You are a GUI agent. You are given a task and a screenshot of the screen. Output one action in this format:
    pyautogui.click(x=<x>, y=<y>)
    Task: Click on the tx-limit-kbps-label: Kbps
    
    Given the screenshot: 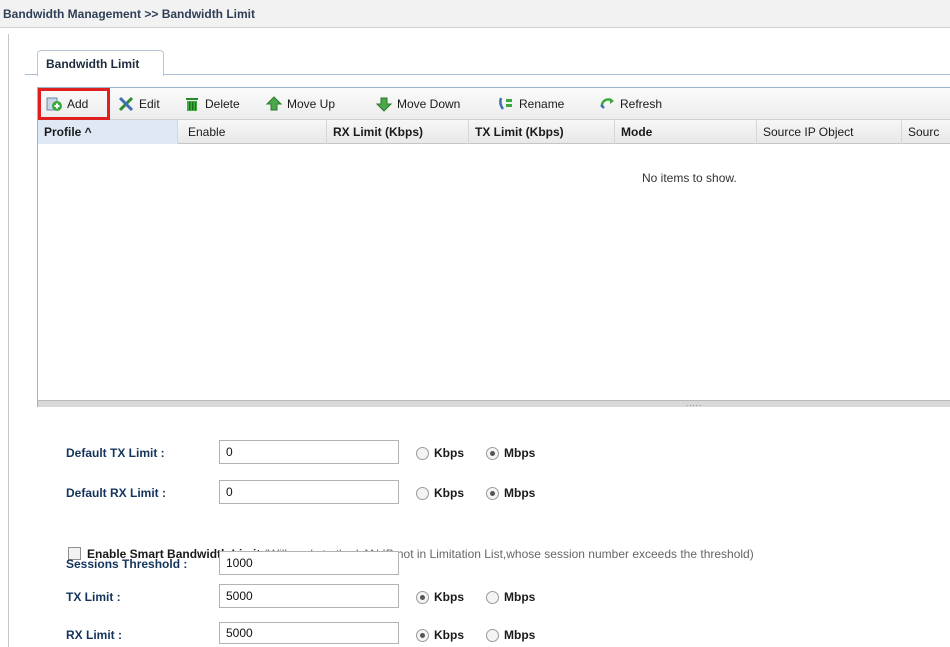 What is the action you would take?
    pyautogui.click(x=449, y=597)
    